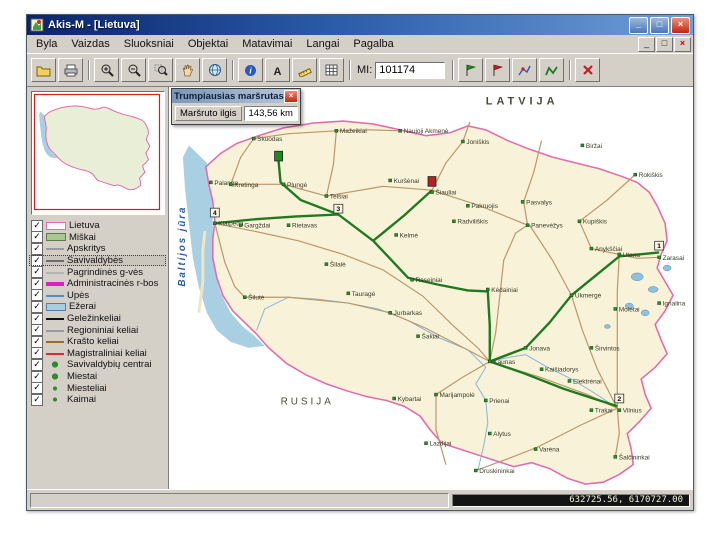 The image size is (720, 540). What do you see at coordinates (277, 70) in the screenshot?
I see `label-button: A` at bounding box center [277, 70].